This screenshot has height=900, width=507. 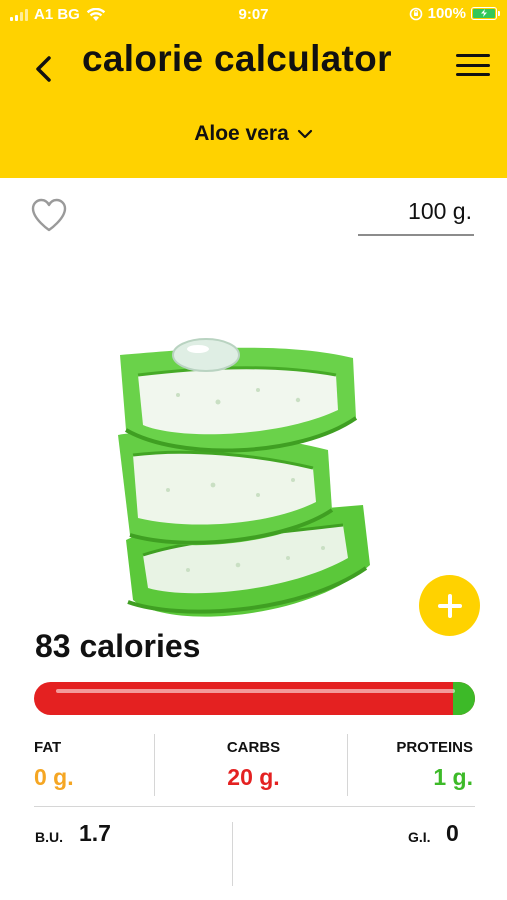 I want to click on weight-input: 100 g., so click(x=416, y=216).